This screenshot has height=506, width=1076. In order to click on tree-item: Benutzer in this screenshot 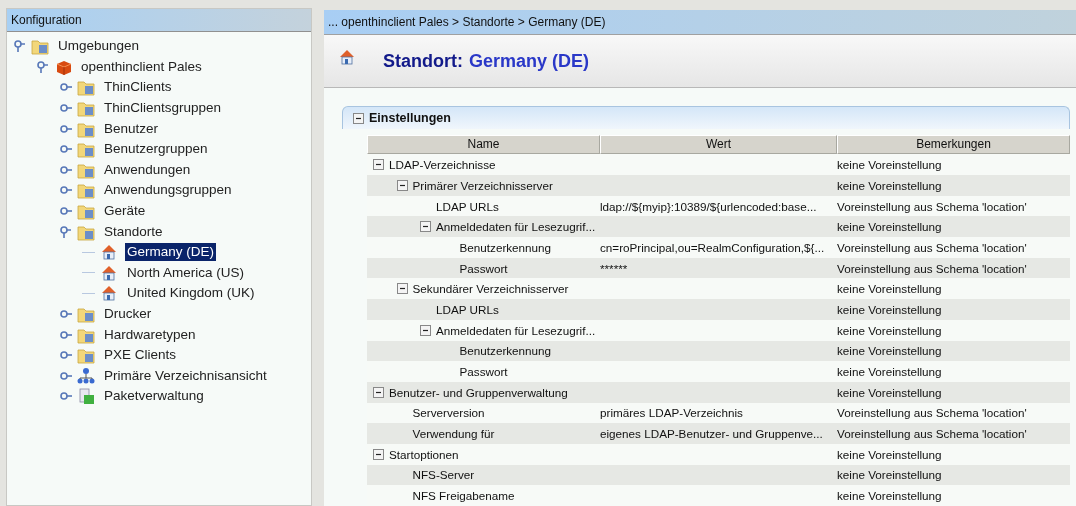, I will do `click(131, 128)`.